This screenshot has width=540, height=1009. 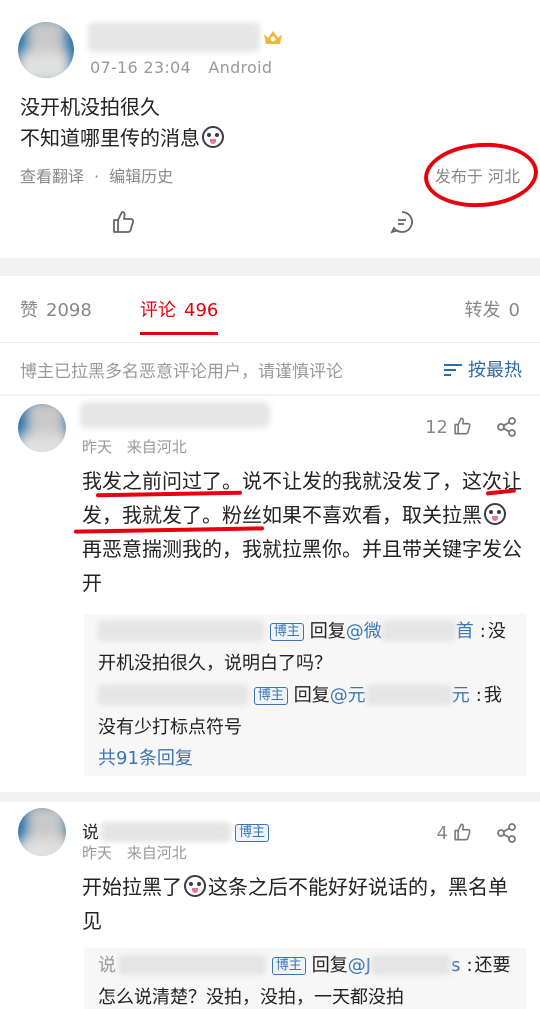 What do you see at coordinates (174, 37) in the screenshot?
I see `poster-name-blurred` at bounding box center [174, 37].